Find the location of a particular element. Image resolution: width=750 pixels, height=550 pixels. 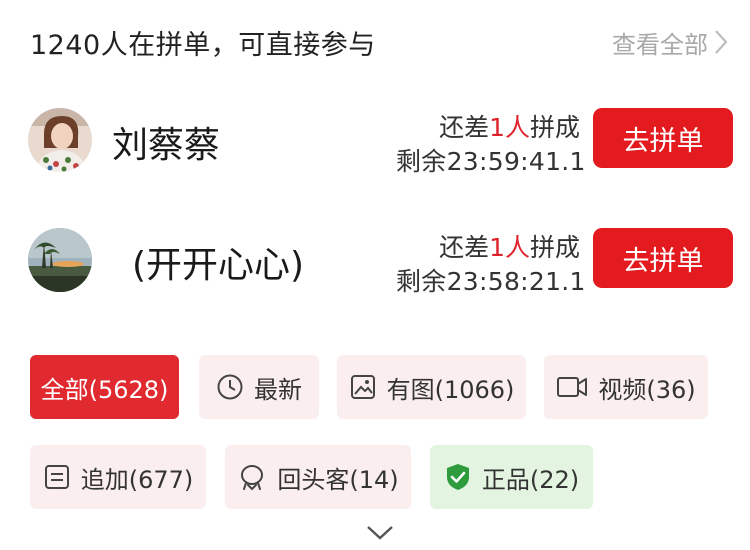

video-icon is located at coordinates (572, 387).